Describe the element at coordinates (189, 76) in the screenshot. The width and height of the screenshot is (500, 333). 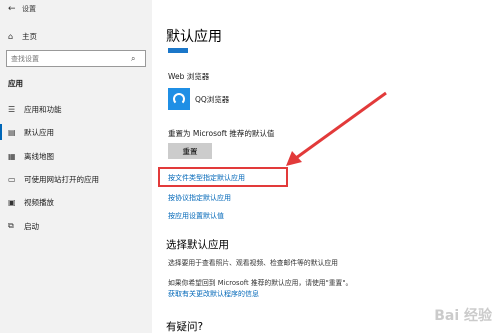
I see `web-browser-label: Web 浏览器` at that location.